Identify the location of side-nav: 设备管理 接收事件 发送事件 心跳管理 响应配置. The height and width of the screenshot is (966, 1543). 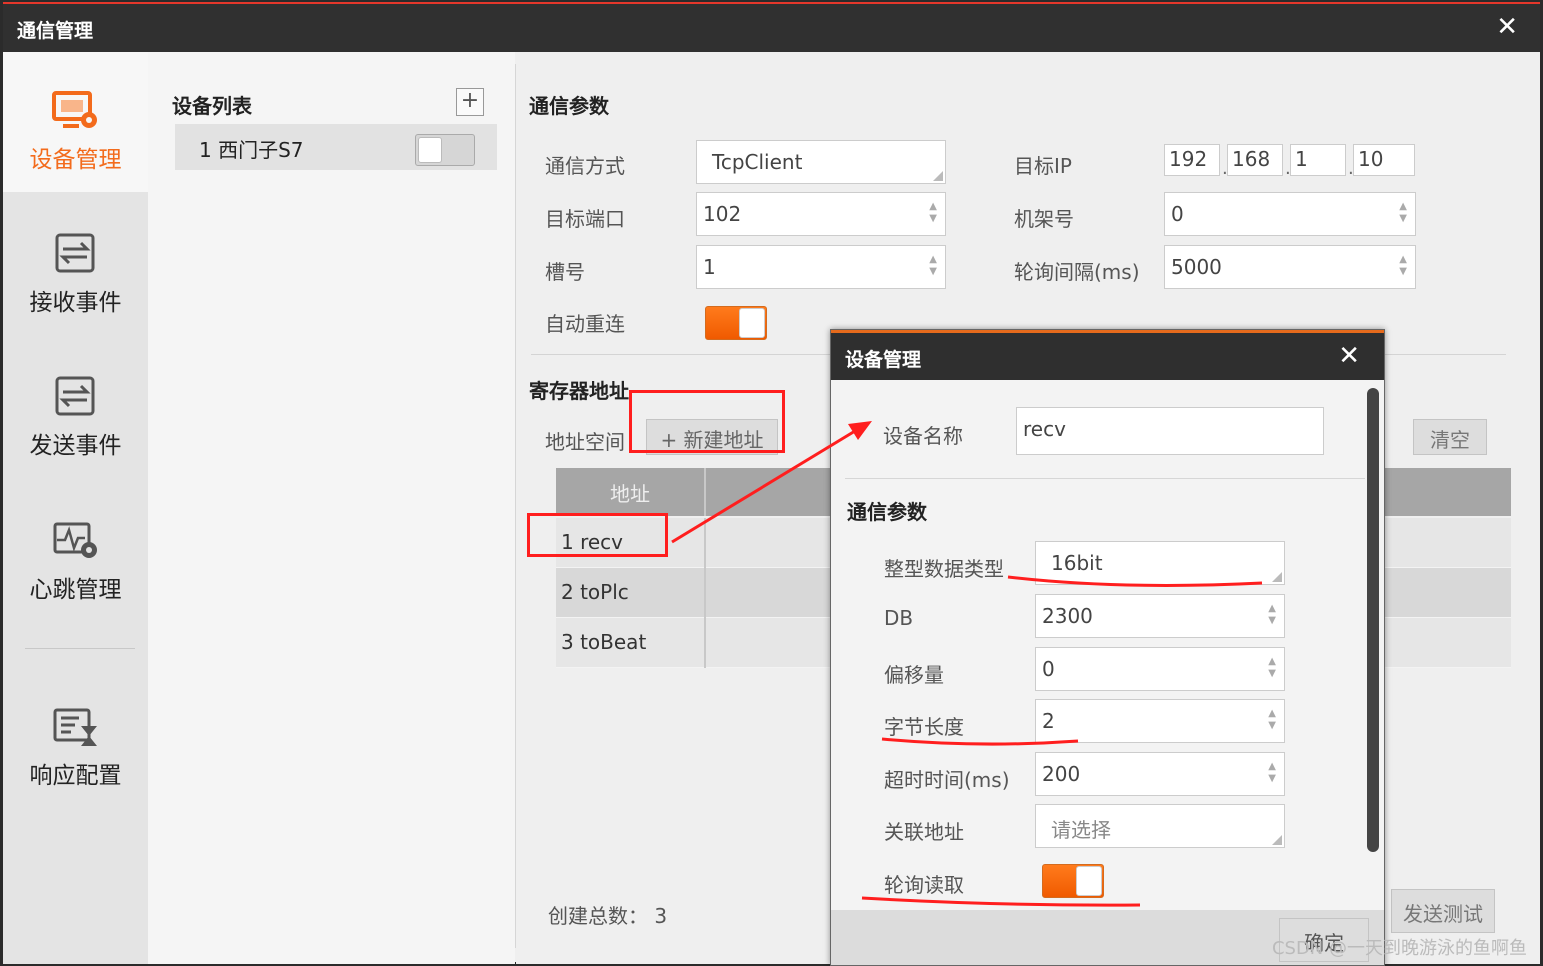
(75, 508).